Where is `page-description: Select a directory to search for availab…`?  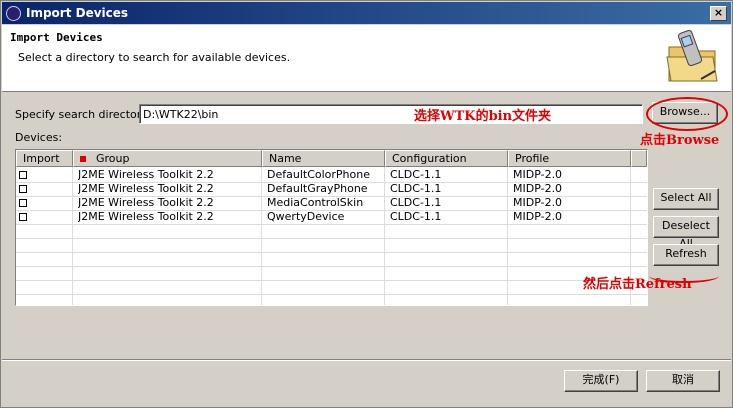
page-description: Select a directory to search for availab… is located at coordinates (154, 57).